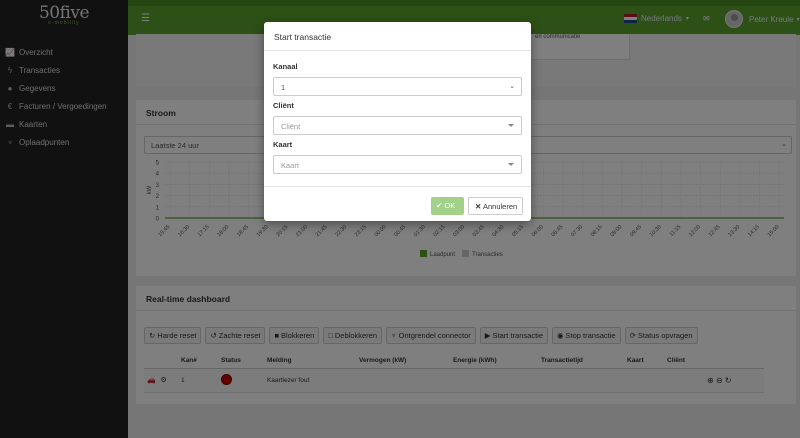  Describe the element at coordinates (285, 66) in the screenshot. I see `kanaal-label: Kanaal` at that location.